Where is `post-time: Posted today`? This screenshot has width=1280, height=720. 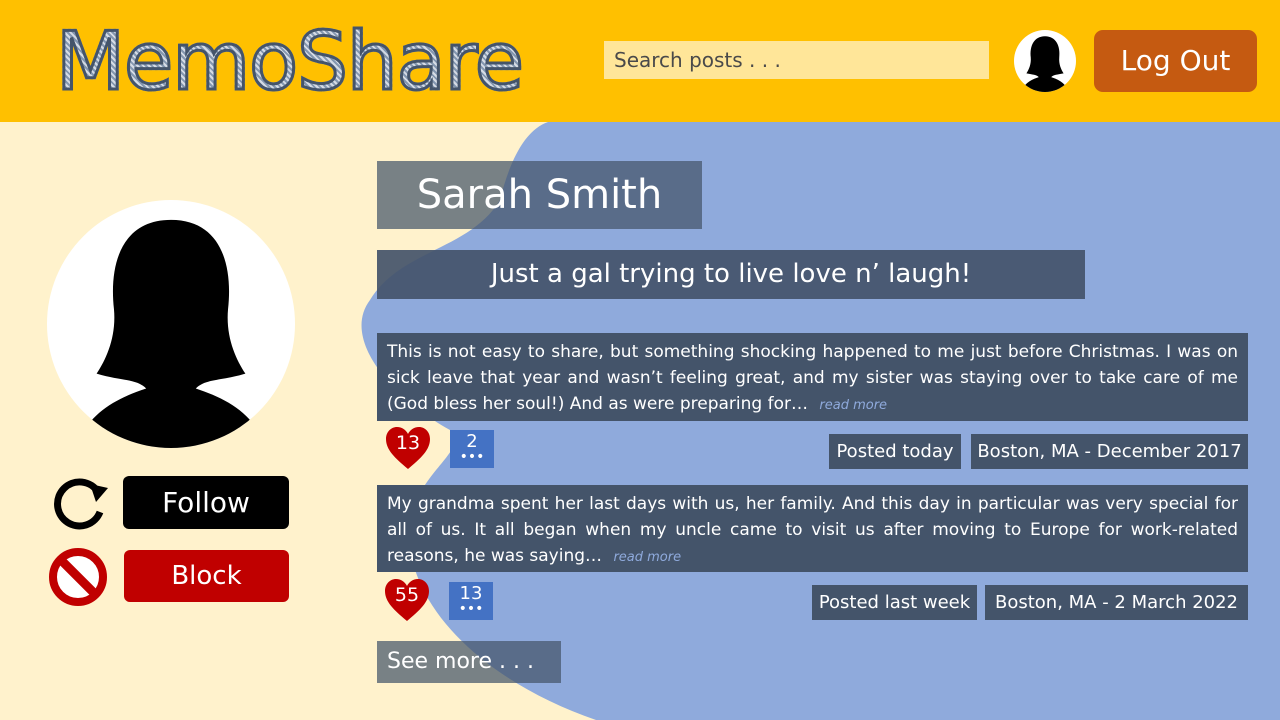 post-time: Posted today is located at coordinates (895, 451).